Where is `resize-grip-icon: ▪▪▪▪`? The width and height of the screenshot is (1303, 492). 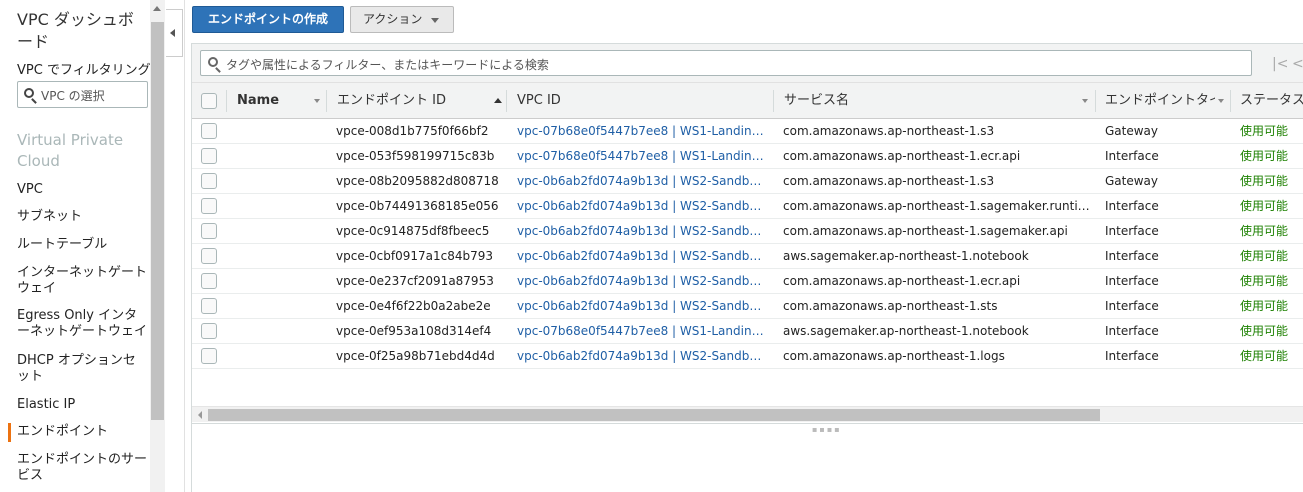
resize-grip-icon: ▪▪▪▪ is located at coordinates (827, 429).